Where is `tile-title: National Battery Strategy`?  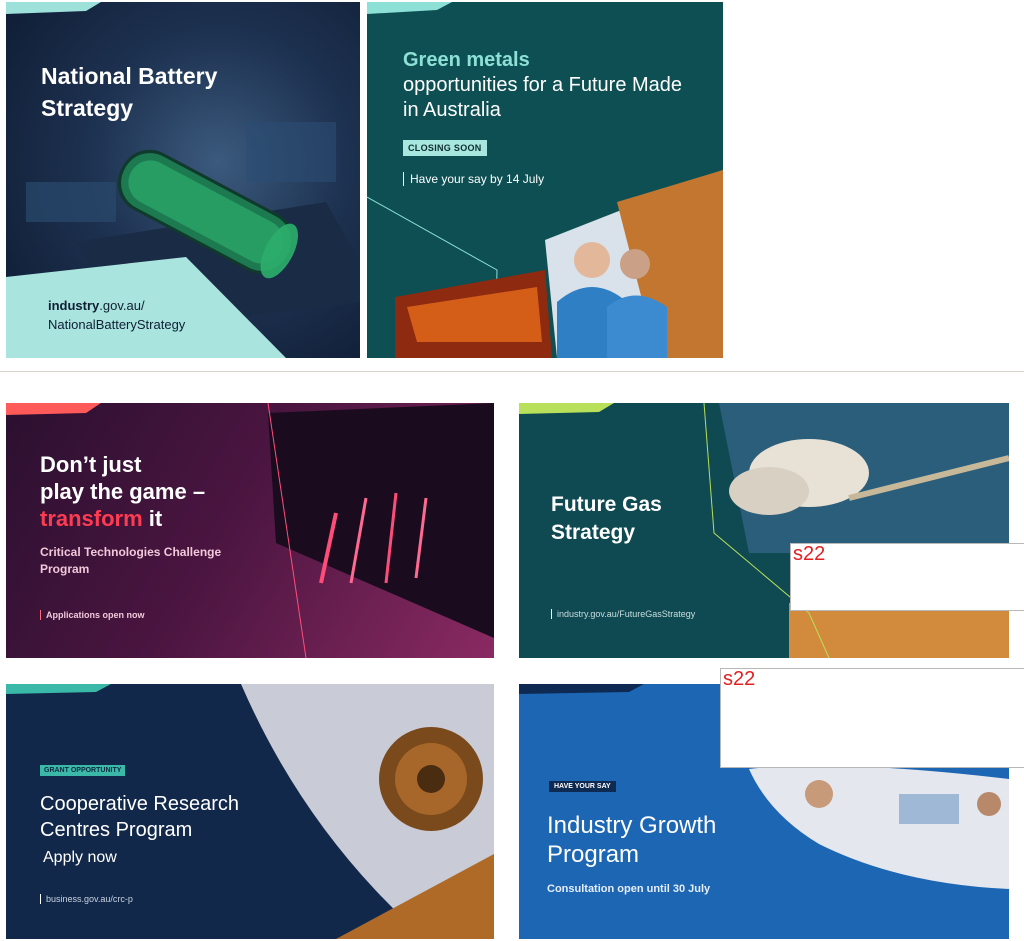
tile-title: National Battery Strategy is located at coordinates (129, 92).